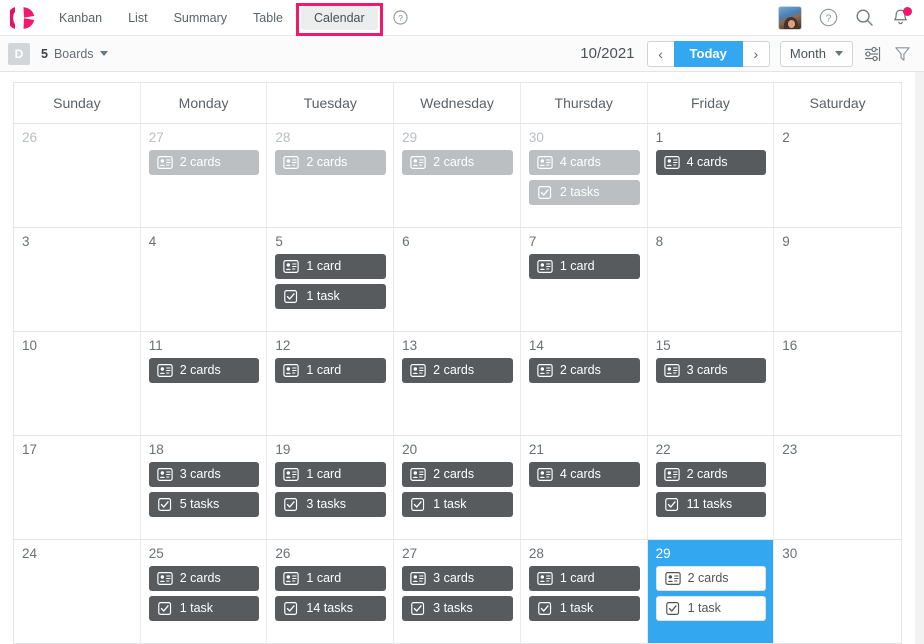 The image size is (924, 644). Describe the element at coordinates (711, 279) in the screenshot. I see `calendar-day-cell: 8` at that location.